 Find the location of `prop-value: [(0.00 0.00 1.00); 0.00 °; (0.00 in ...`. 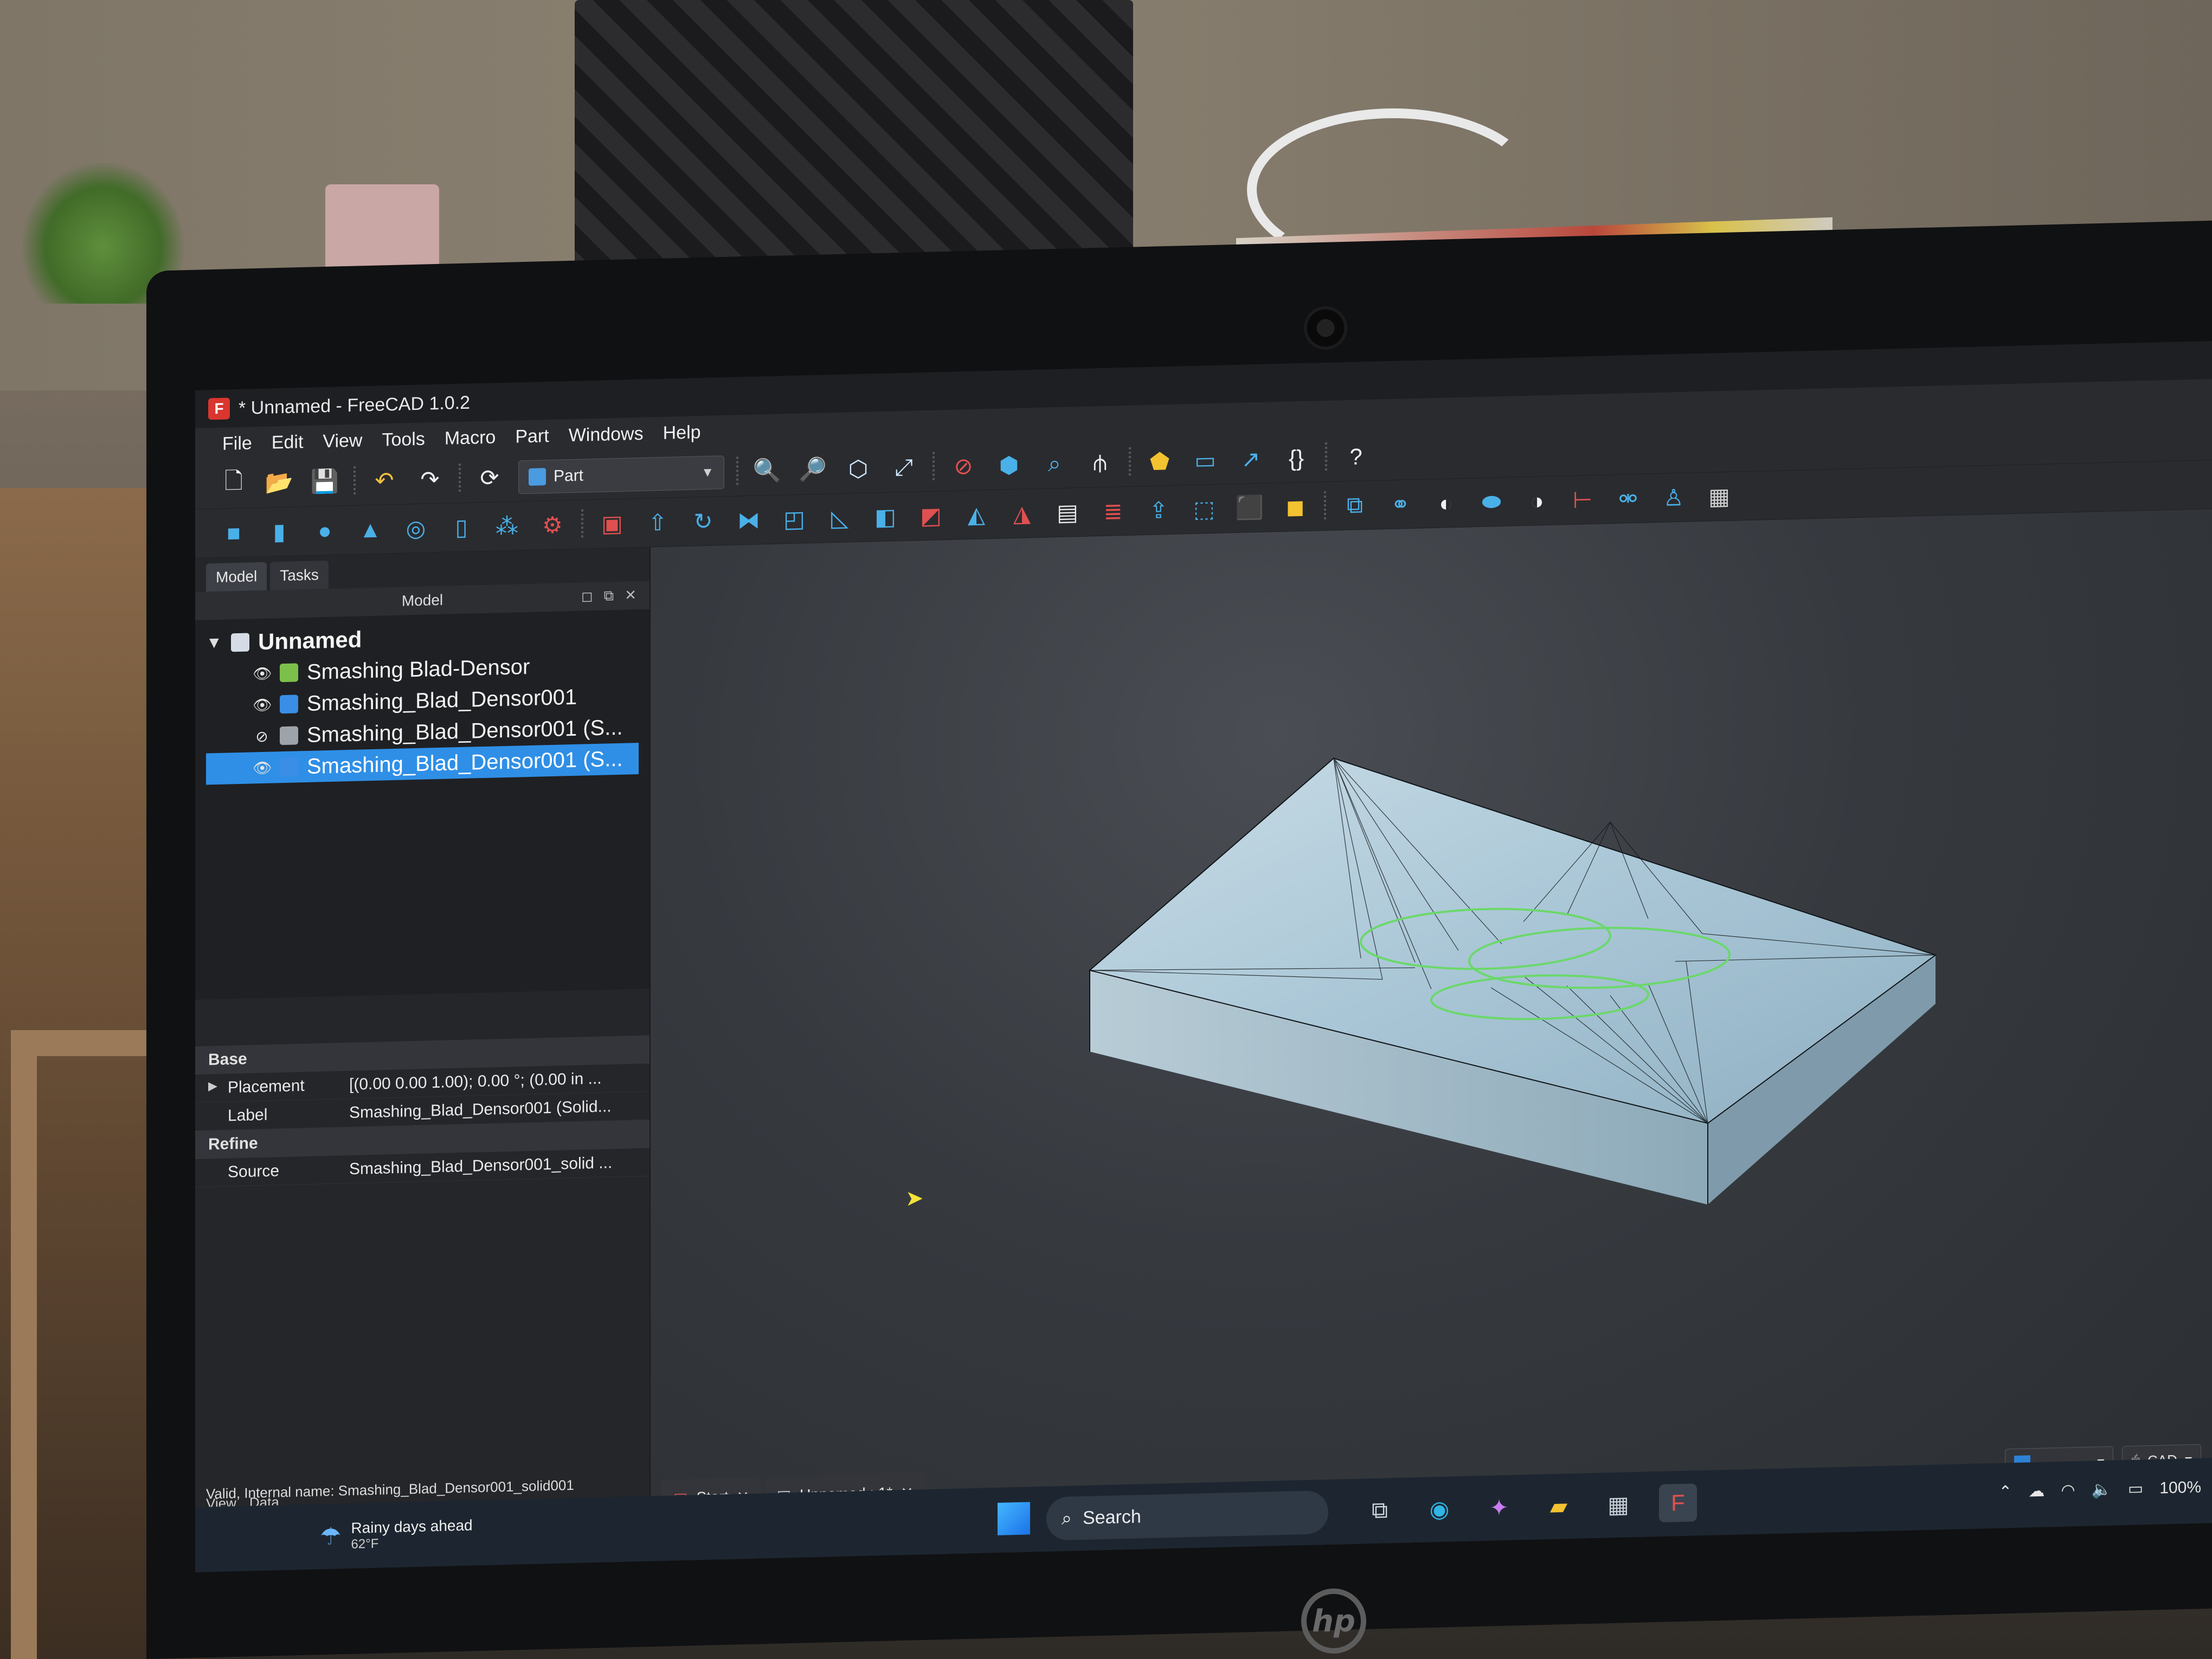

prop-value: [(0.00 0.00 1.00); 0.00 °; (0.00 in ... is located at coordinates (496, 1081).